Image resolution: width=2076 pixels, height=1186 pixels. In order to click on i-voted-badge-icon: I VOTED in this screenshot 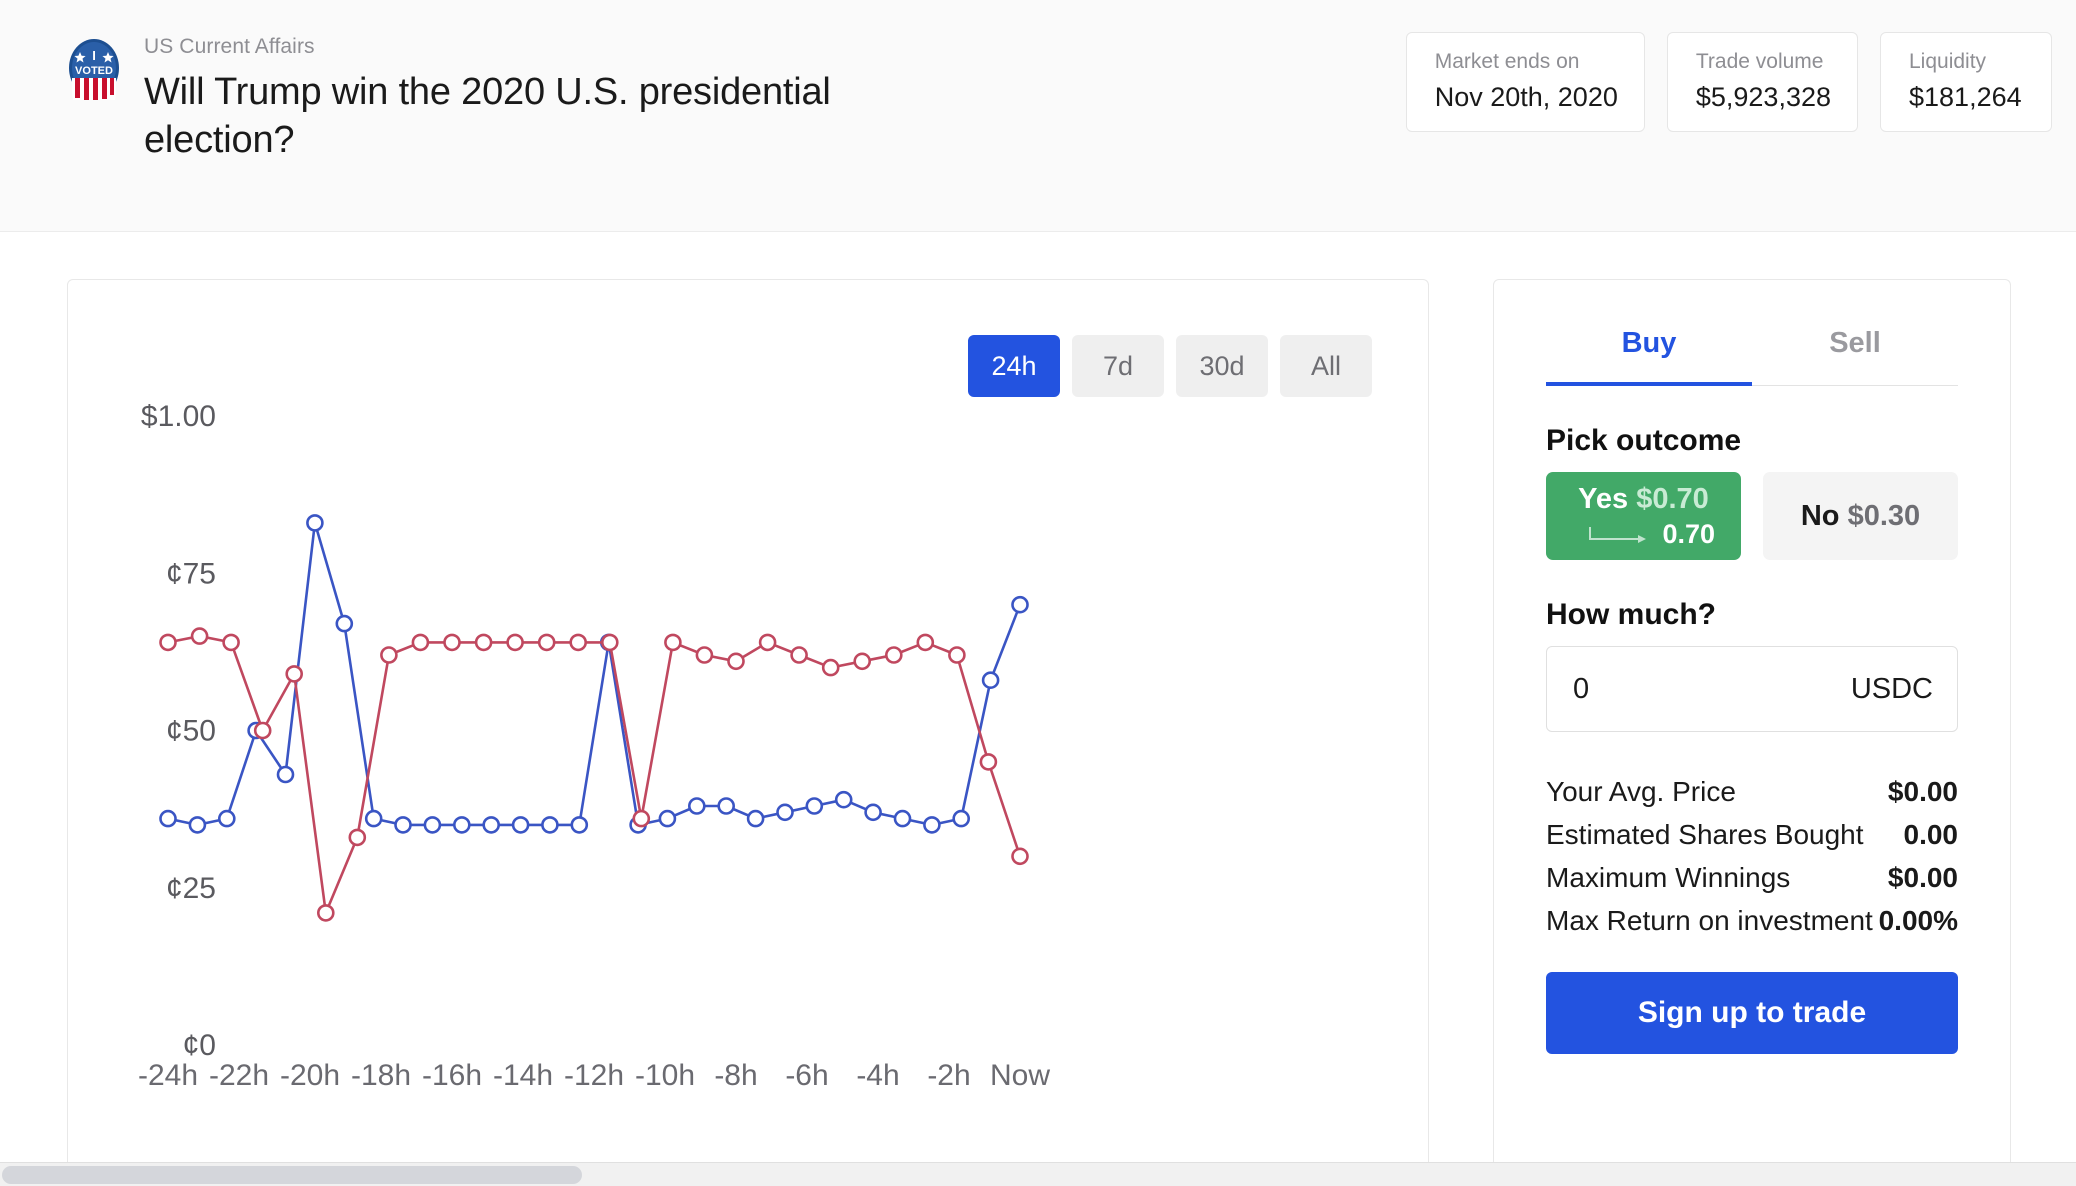, I will do `click(94, 69)`.